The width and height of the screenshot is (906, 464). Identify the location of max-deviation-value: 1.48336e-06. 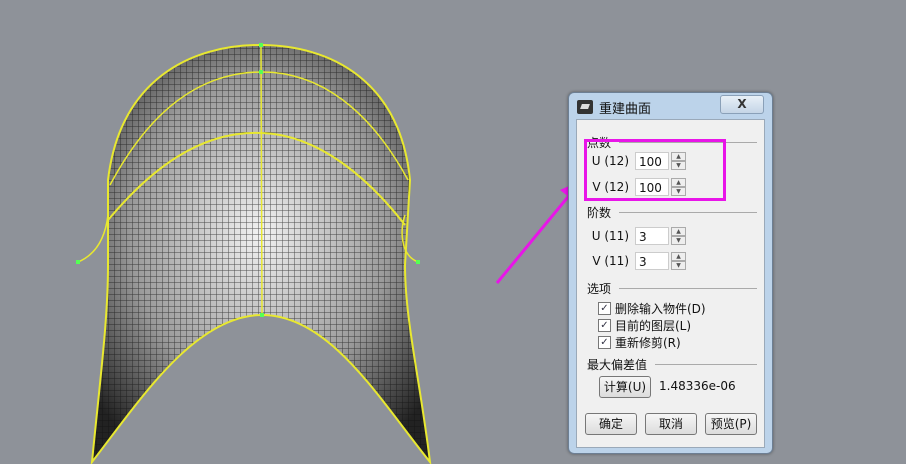
(697, 386).